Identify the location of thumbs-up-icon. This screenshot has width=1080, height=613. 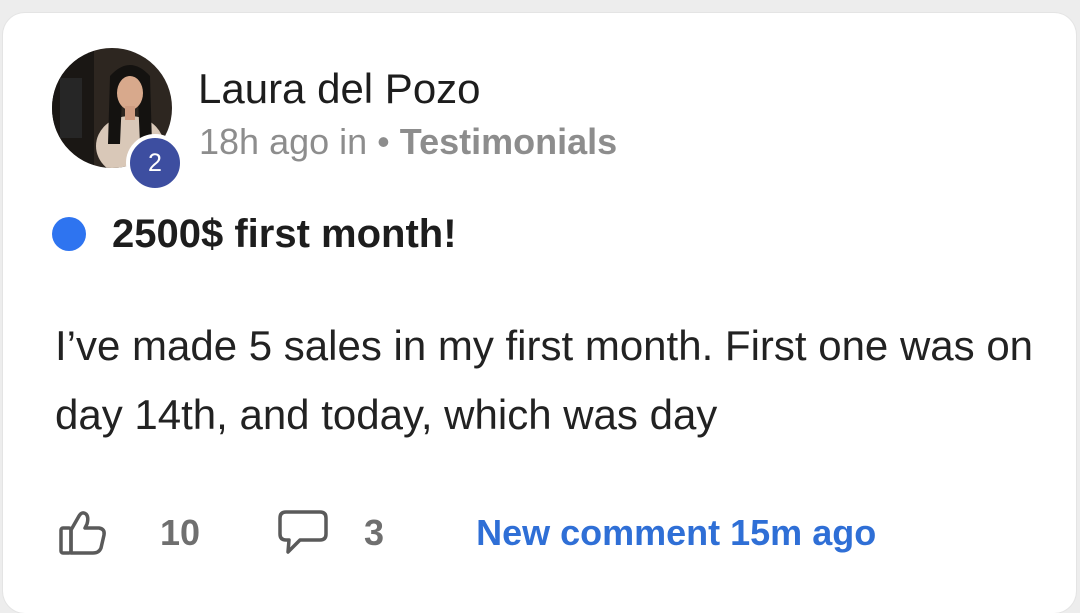
(83, 533).